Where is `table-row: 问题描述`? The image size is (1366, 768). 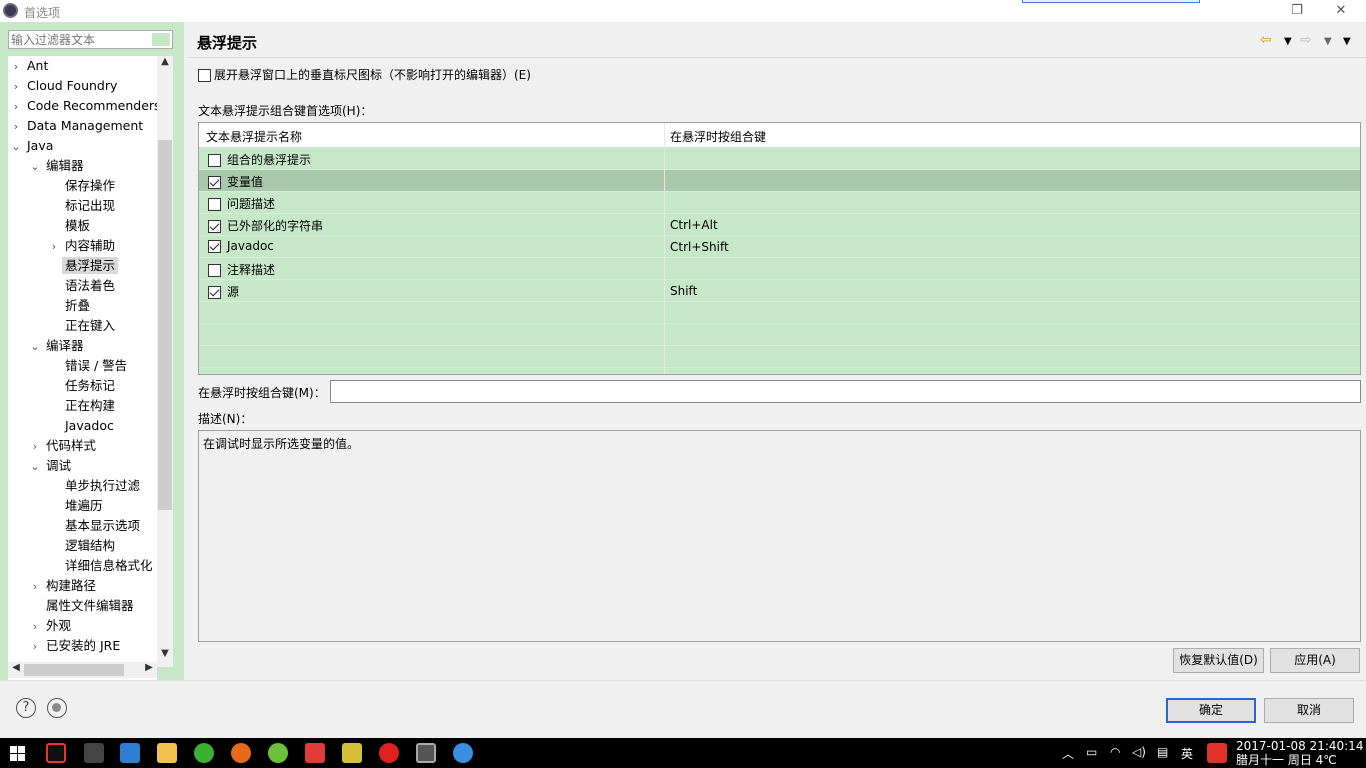 table-row: 问题描述 is located at coordinates (779, 203).